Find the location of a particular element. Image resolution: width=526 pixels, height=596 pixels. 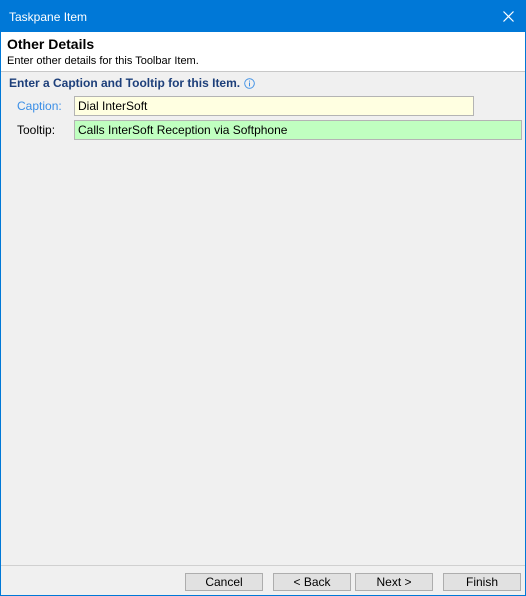

page-title: Other Details is located at coordinates (51, 44).